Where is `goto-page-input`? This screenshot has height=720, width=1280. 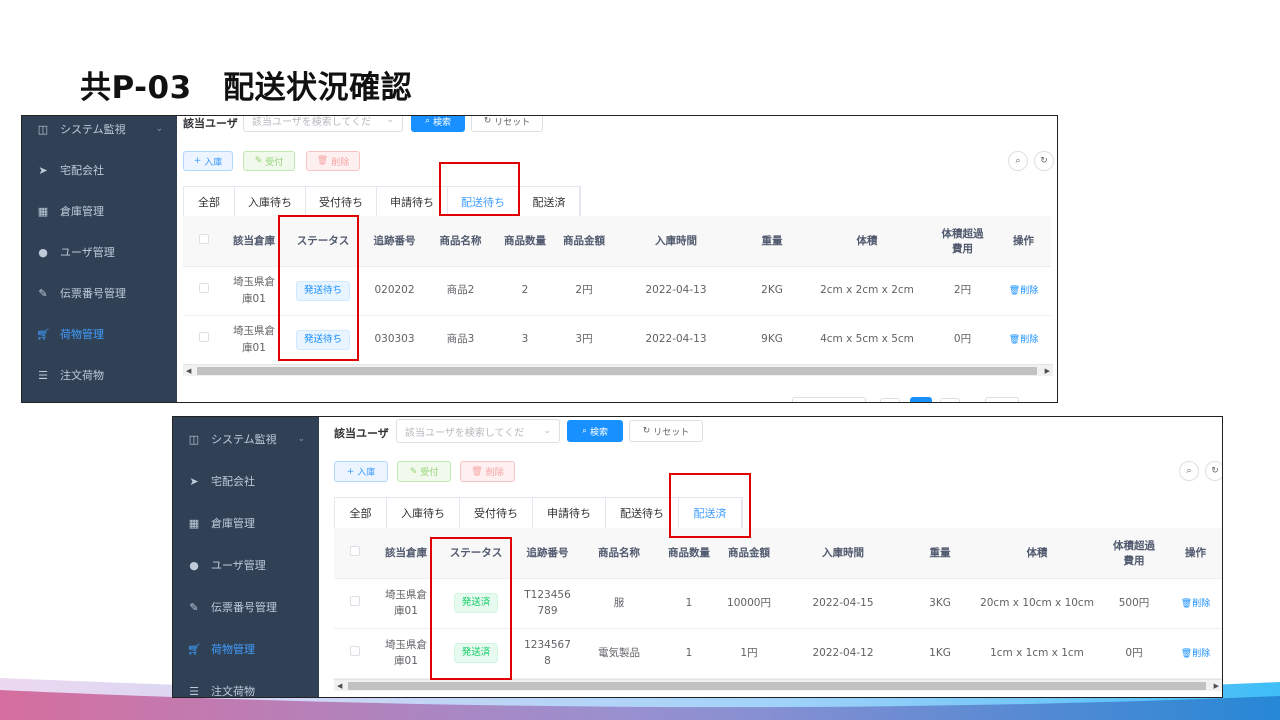
goto-page-input is located at coordinates (1002, 399).